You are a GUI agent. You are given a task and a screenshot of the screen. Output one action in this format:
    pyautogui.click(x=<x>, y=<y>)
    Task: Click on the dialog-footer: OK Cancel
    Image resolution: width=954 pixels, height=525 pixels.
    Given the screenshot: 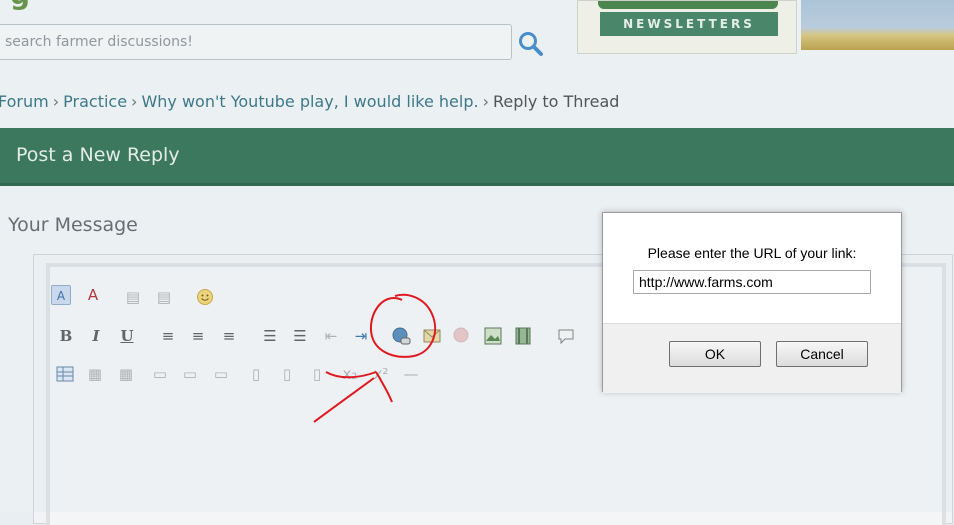 What is the action you would take?
    pyautogui.click(x=752, y=358)
    